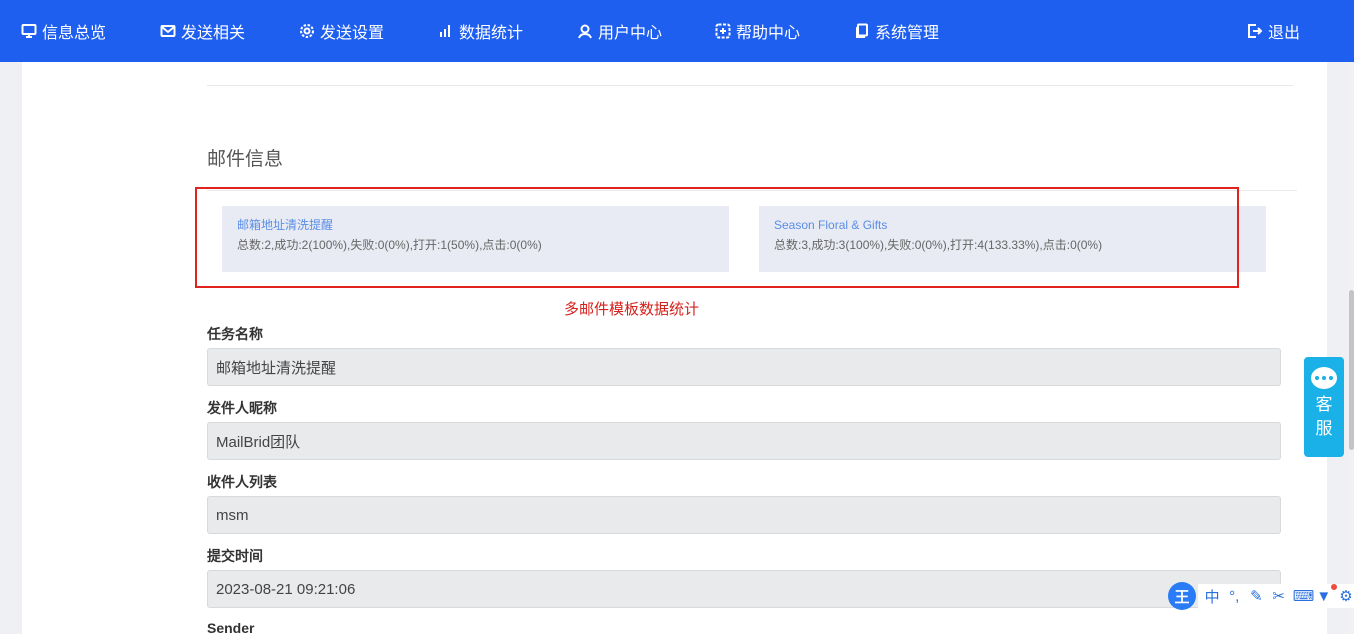 This screenshot has width=1354, height=634. What do you see at coordinates (307, 31) in the screenshot?
I see `gear-icon` at bounding box center [307, 31].